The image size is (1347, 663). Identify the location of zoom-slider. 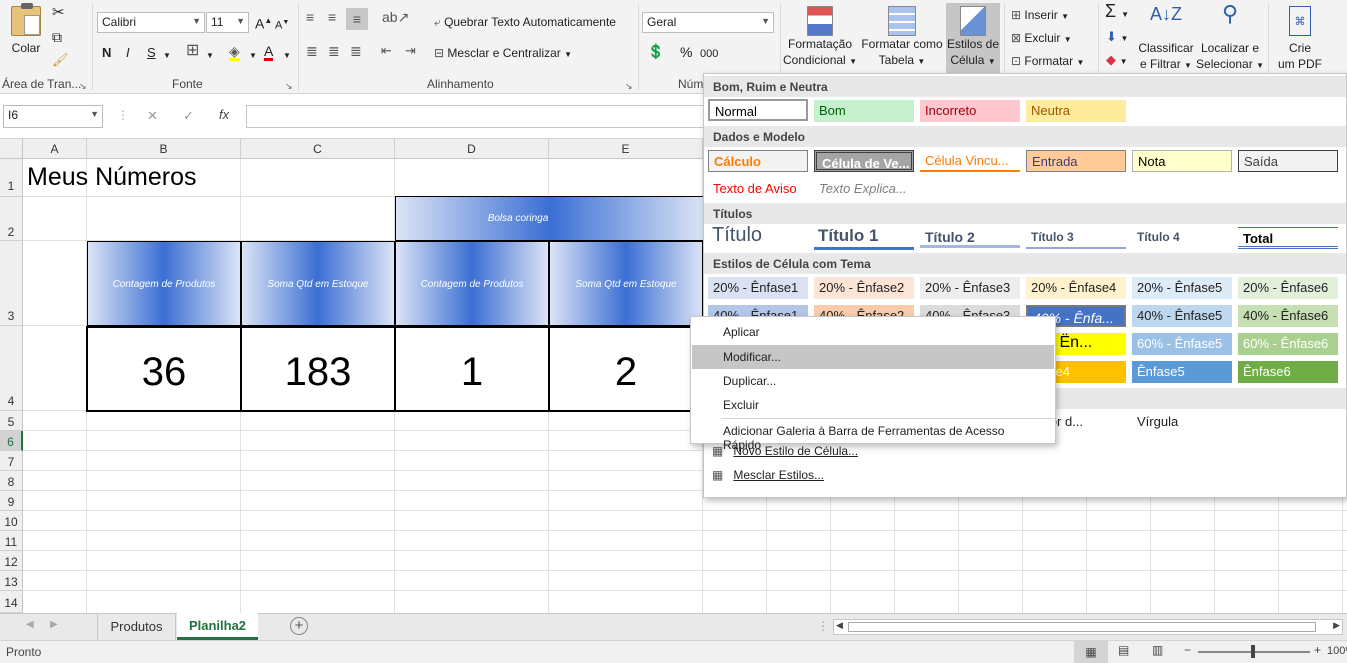
(1254, 651).